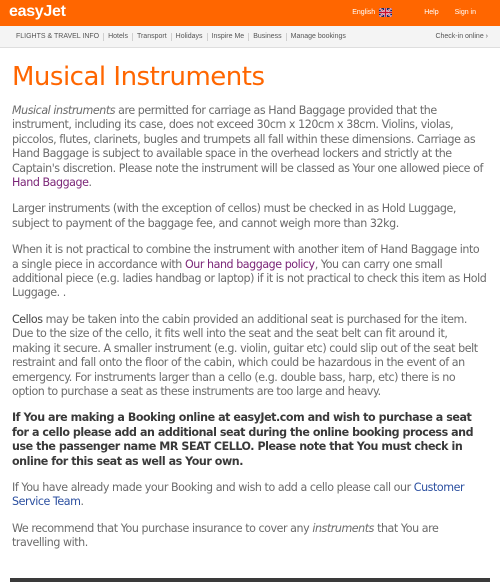 Image resolution: width=500 pixels, height=582 pixels. I want to click on hand-baggage-link: Hand Baggage, so click(50, 182).